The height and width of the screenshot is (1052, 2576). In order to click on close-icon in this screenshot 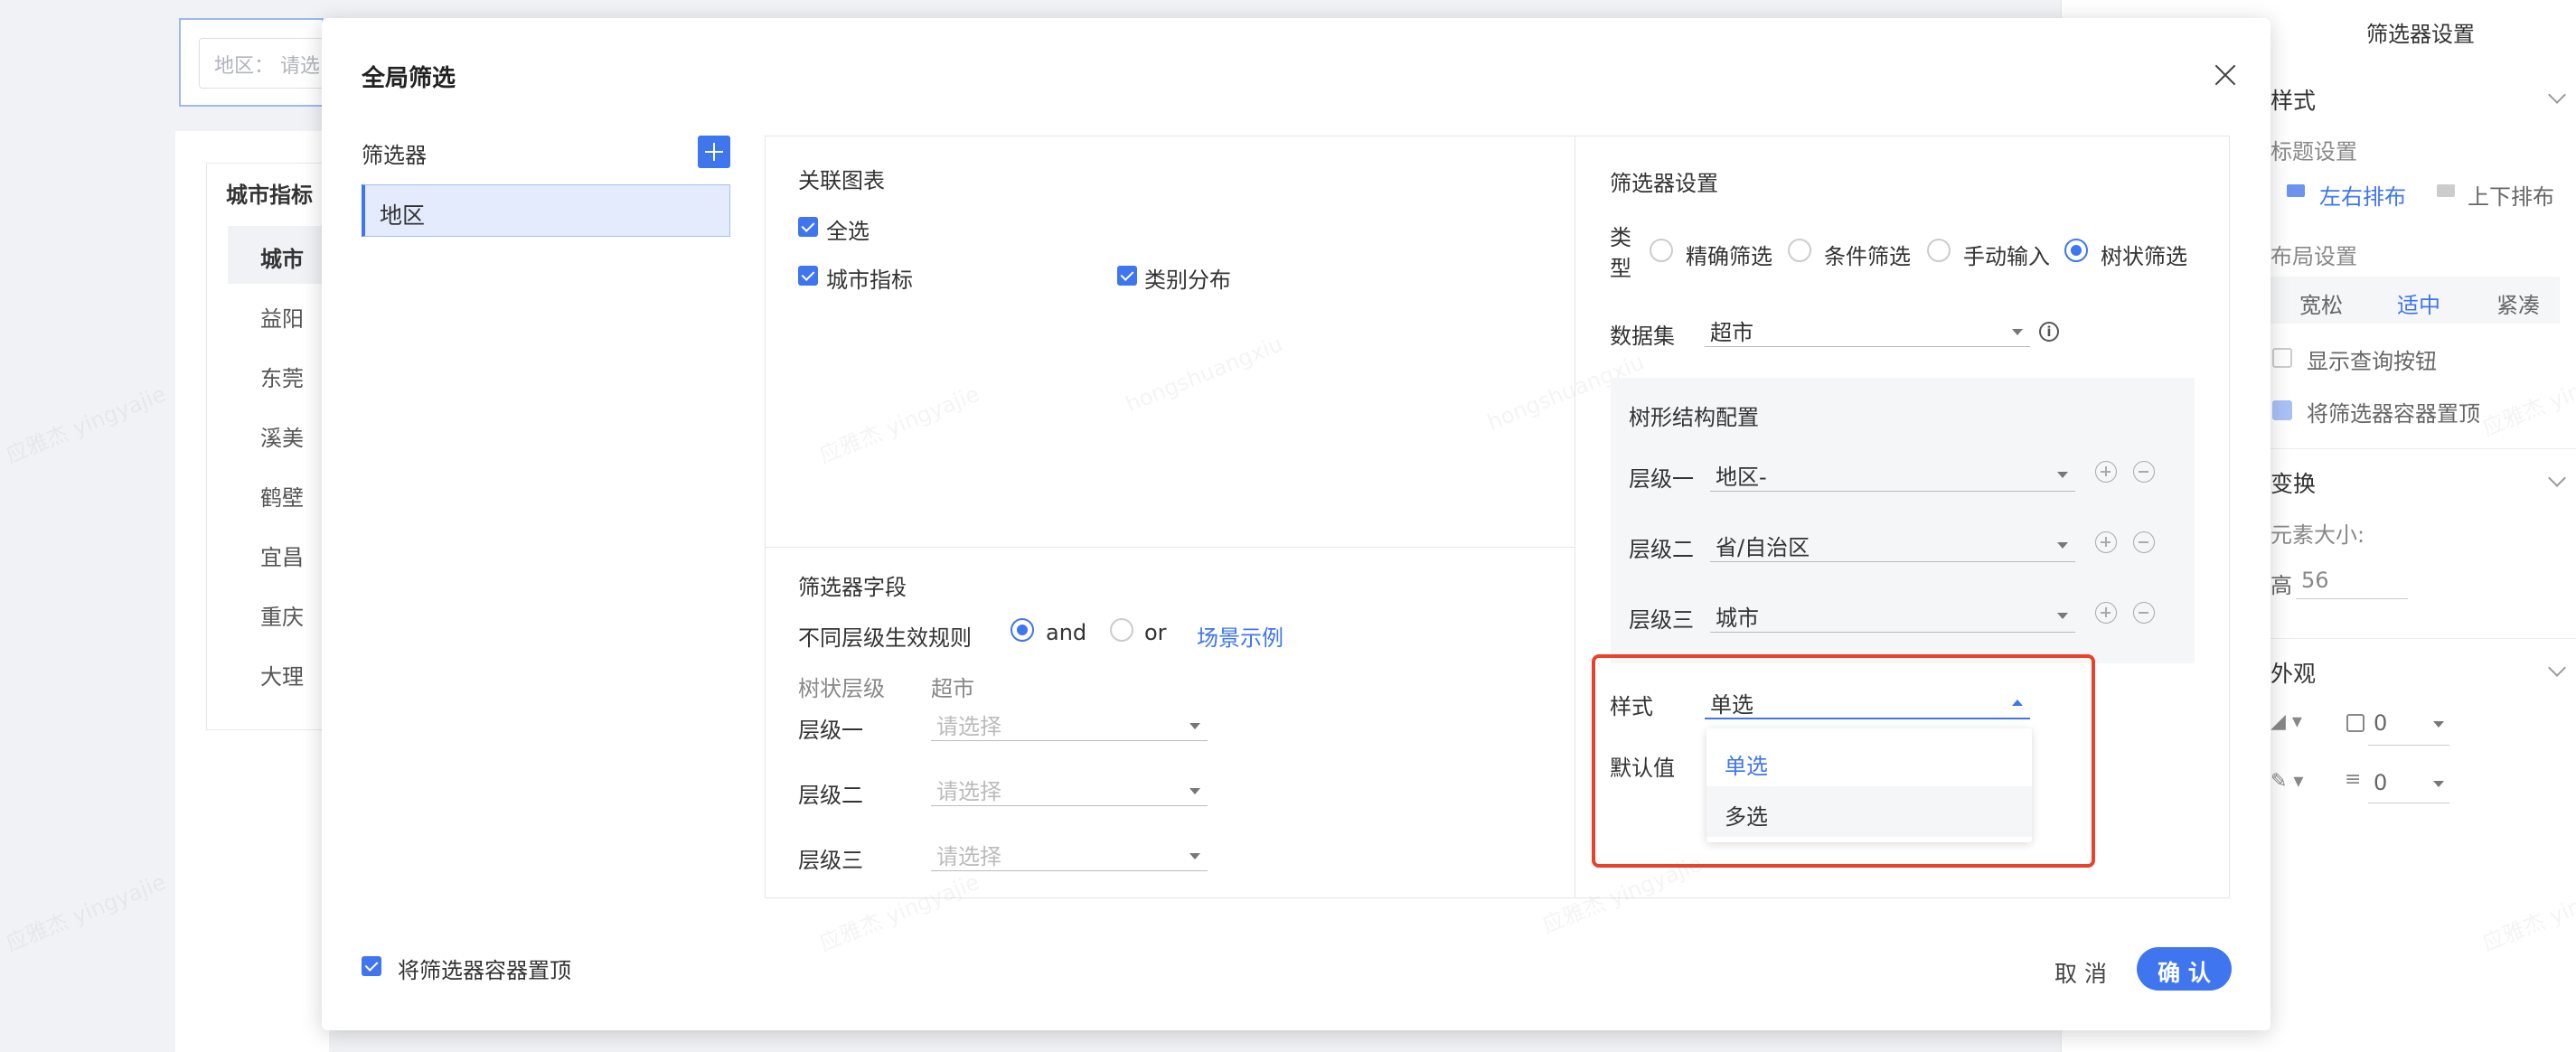, I will do `click(2225, 75)`.